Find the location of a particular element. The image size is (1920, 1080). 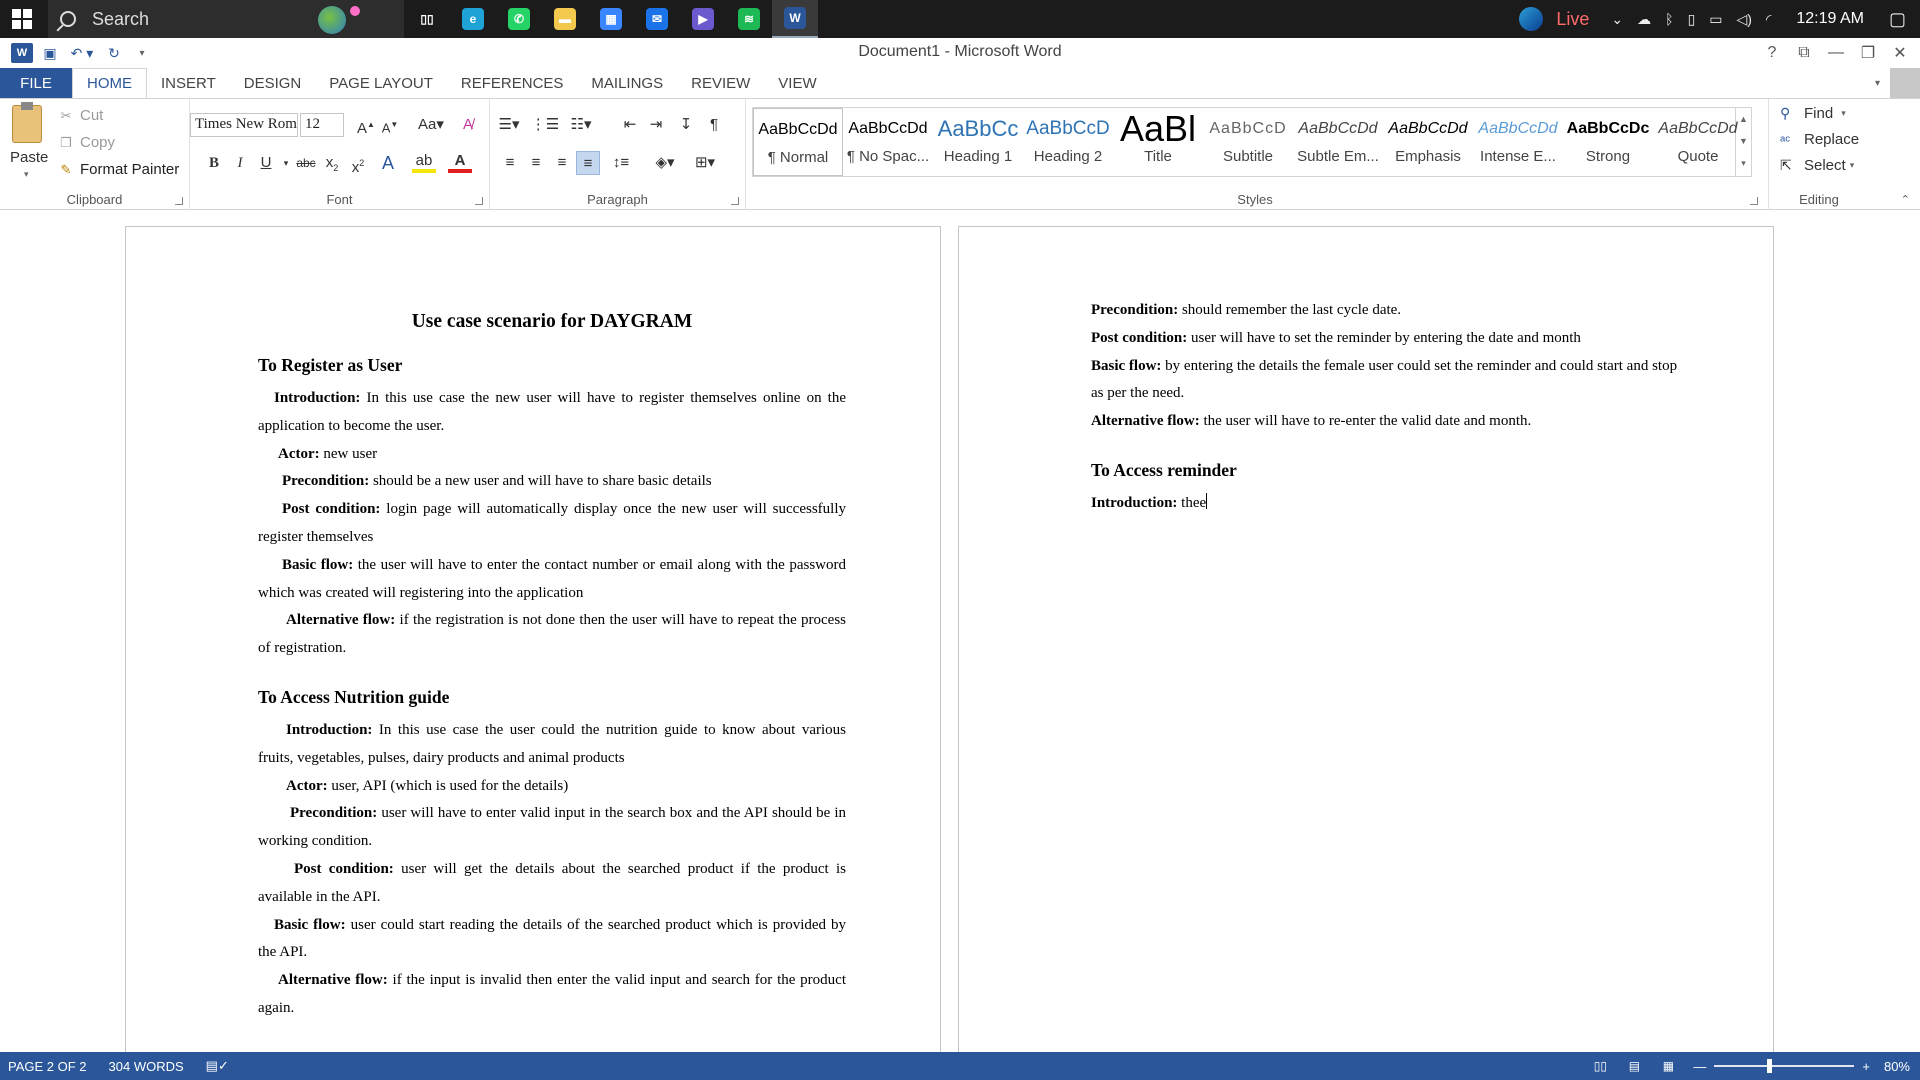

minimize-icon: — is located at coordinates (1836, 53).